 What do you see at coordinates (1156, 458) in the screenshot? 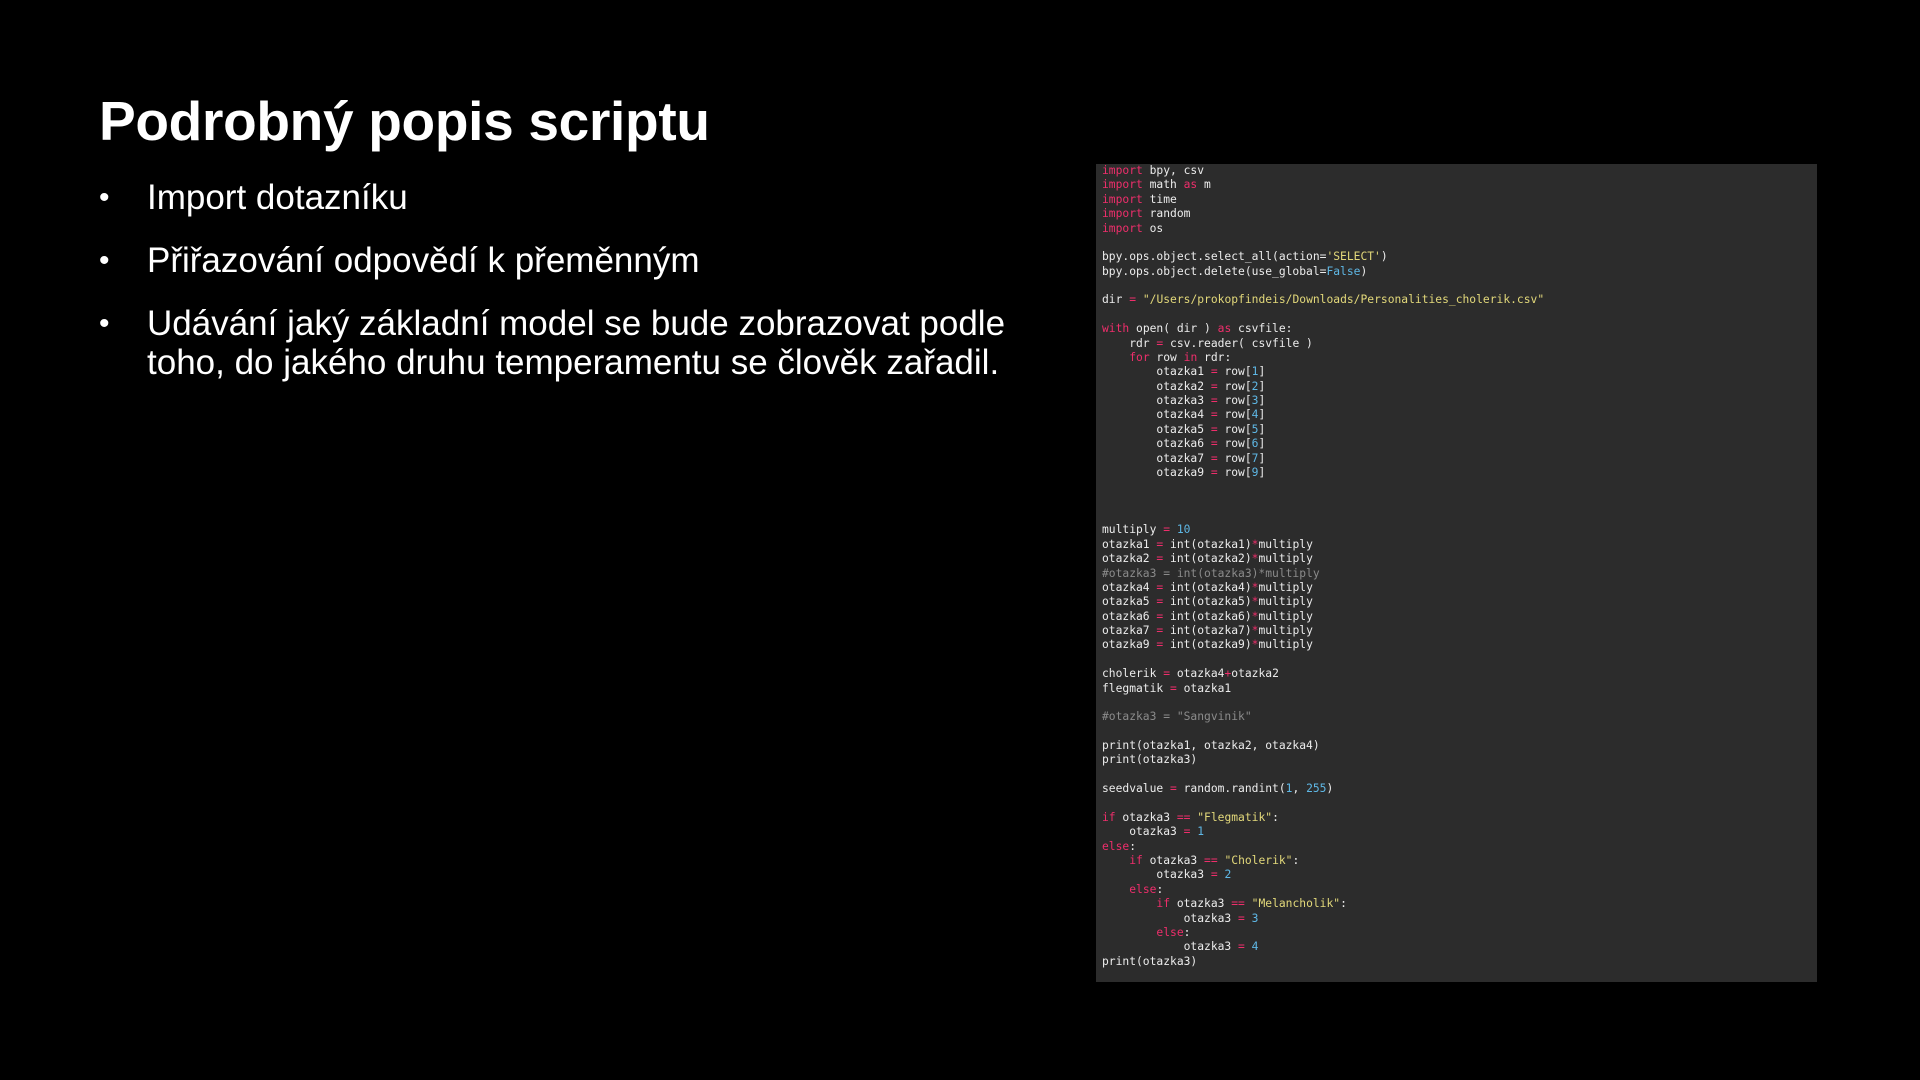
I see `code-token: otazka7` at bounding box center [1156, 458].